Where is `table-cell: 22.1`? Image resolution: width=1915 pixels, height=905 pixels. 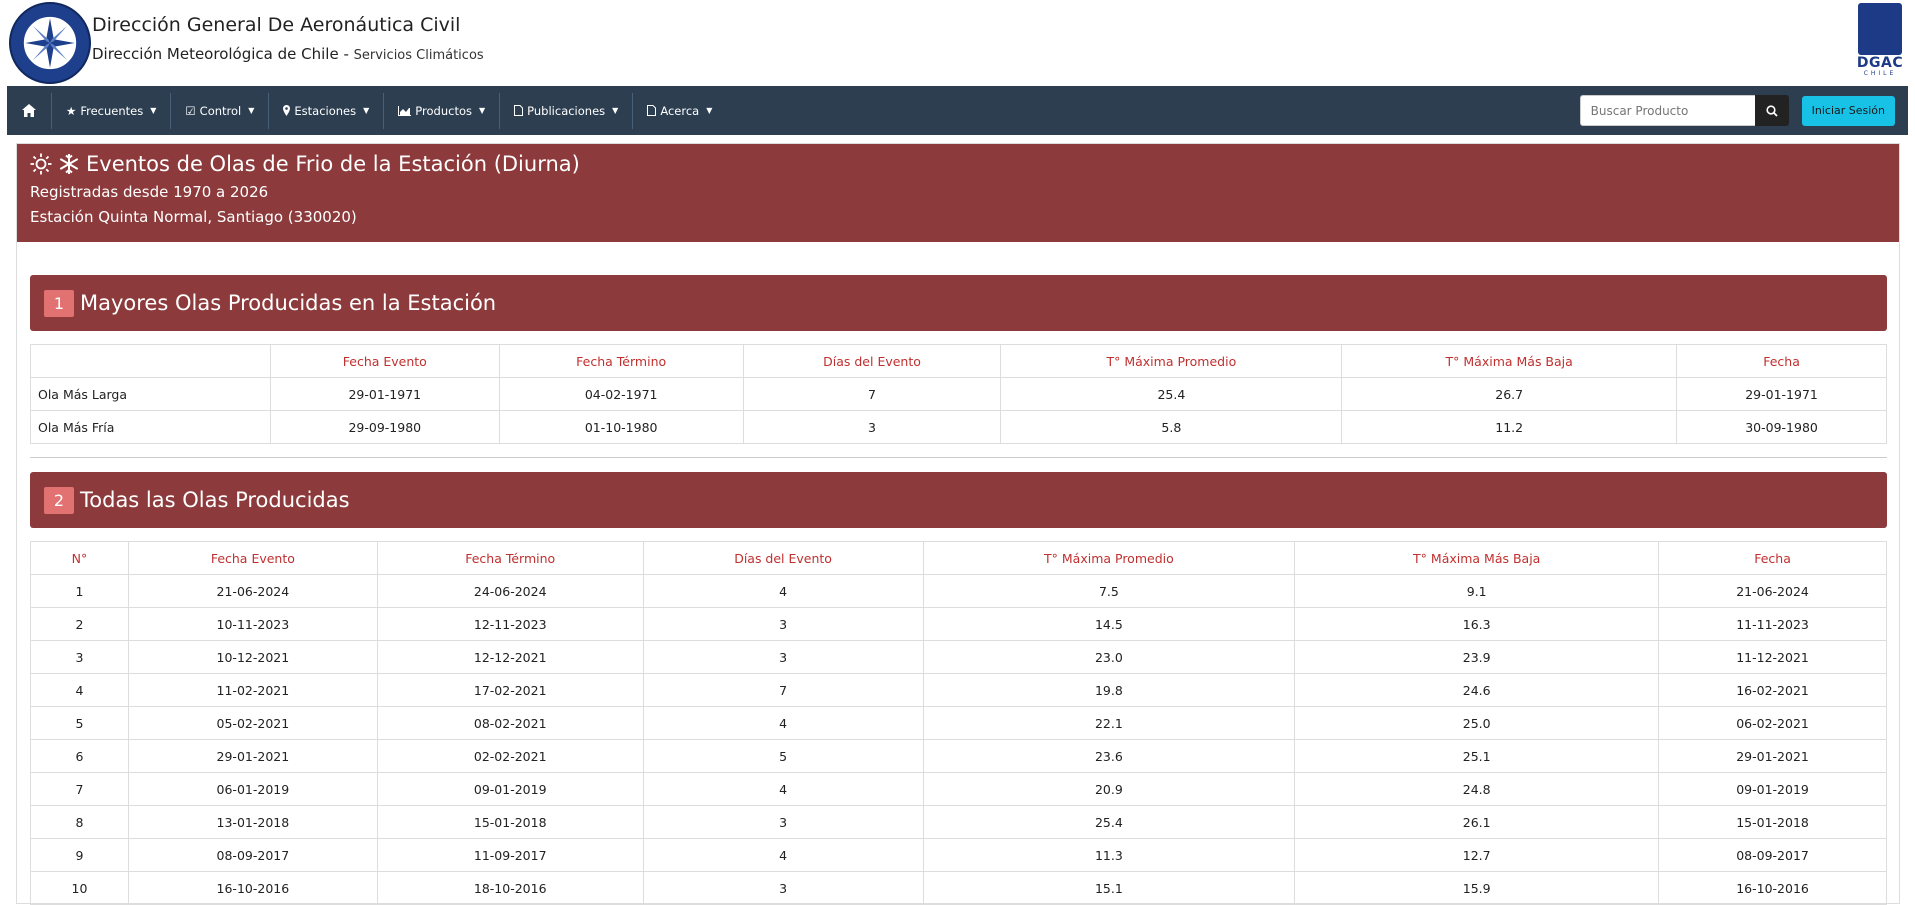
table-cell: 22.1 is located at coordinates (1109, 723).